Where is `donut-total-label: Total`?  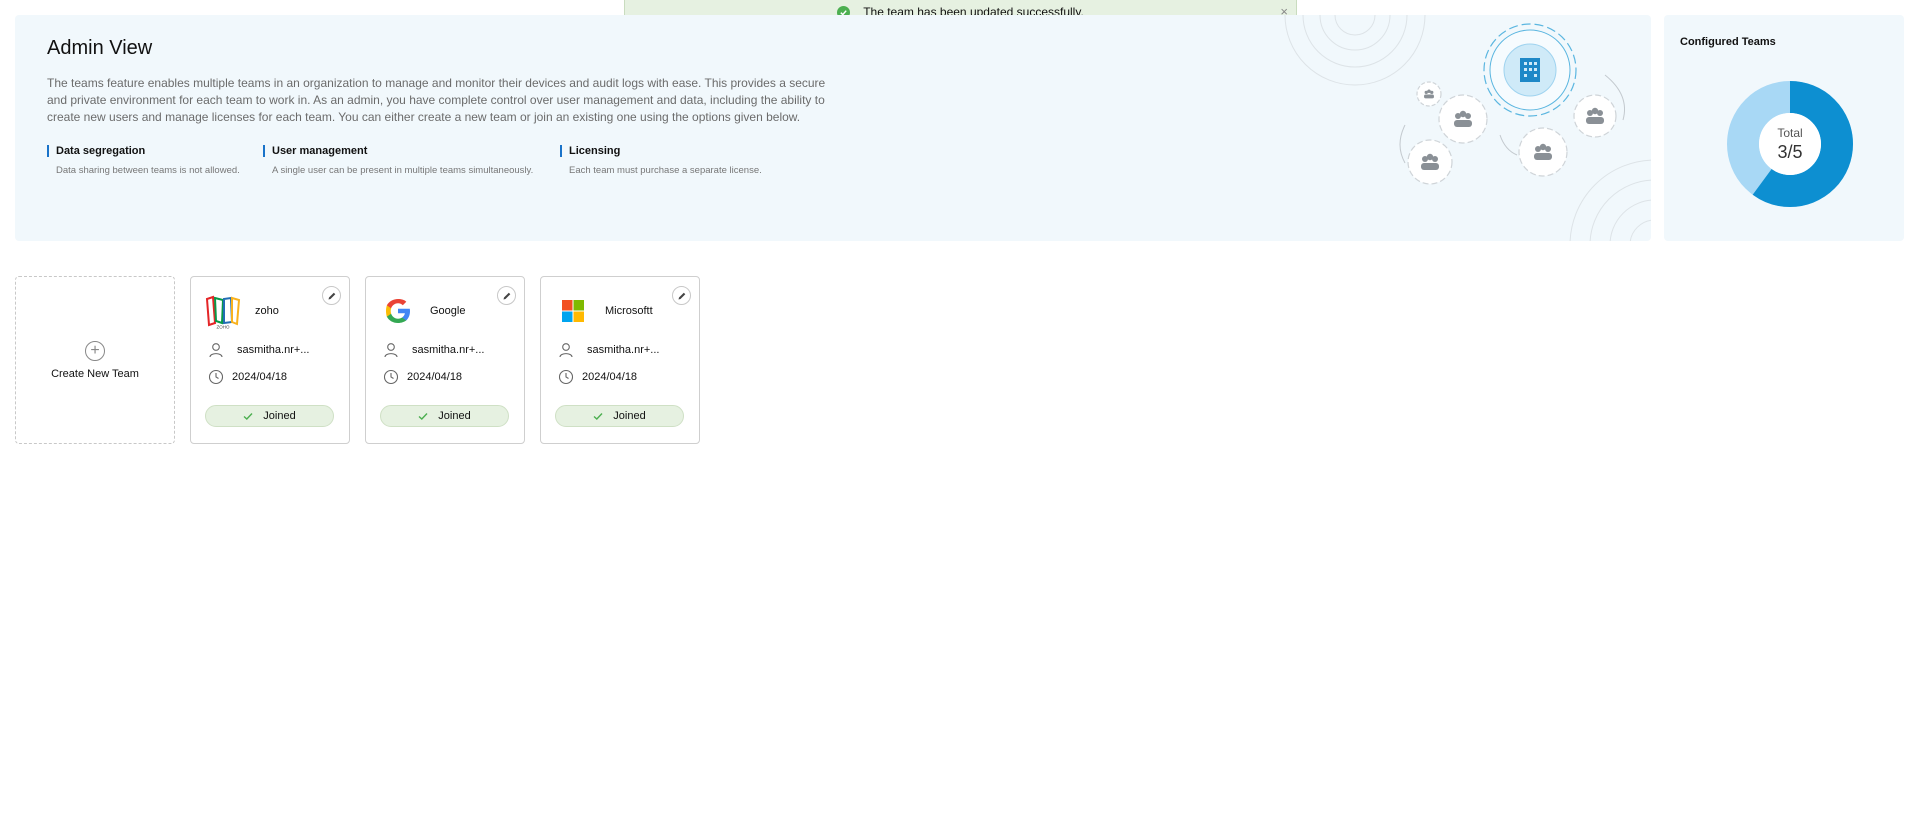 donut-total-label: Total is located at coordinates (1790, 132).